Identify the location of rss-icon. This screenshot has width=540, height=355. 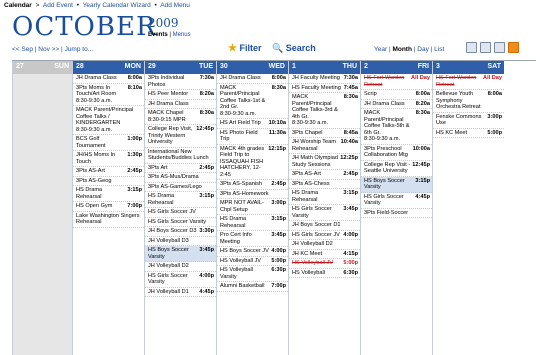
(513, 47).